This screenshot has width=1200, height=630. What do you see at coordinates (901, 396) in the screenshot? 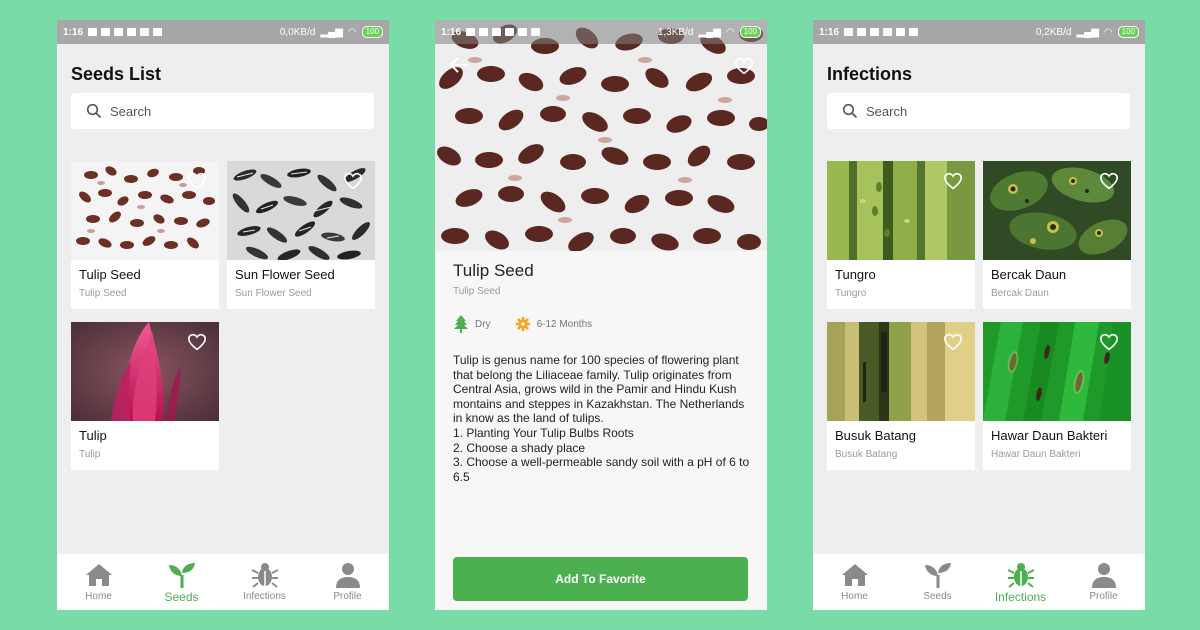
I see `infection-card: Busuk Batang Busuk Batang` at bounding box center [901, 396].